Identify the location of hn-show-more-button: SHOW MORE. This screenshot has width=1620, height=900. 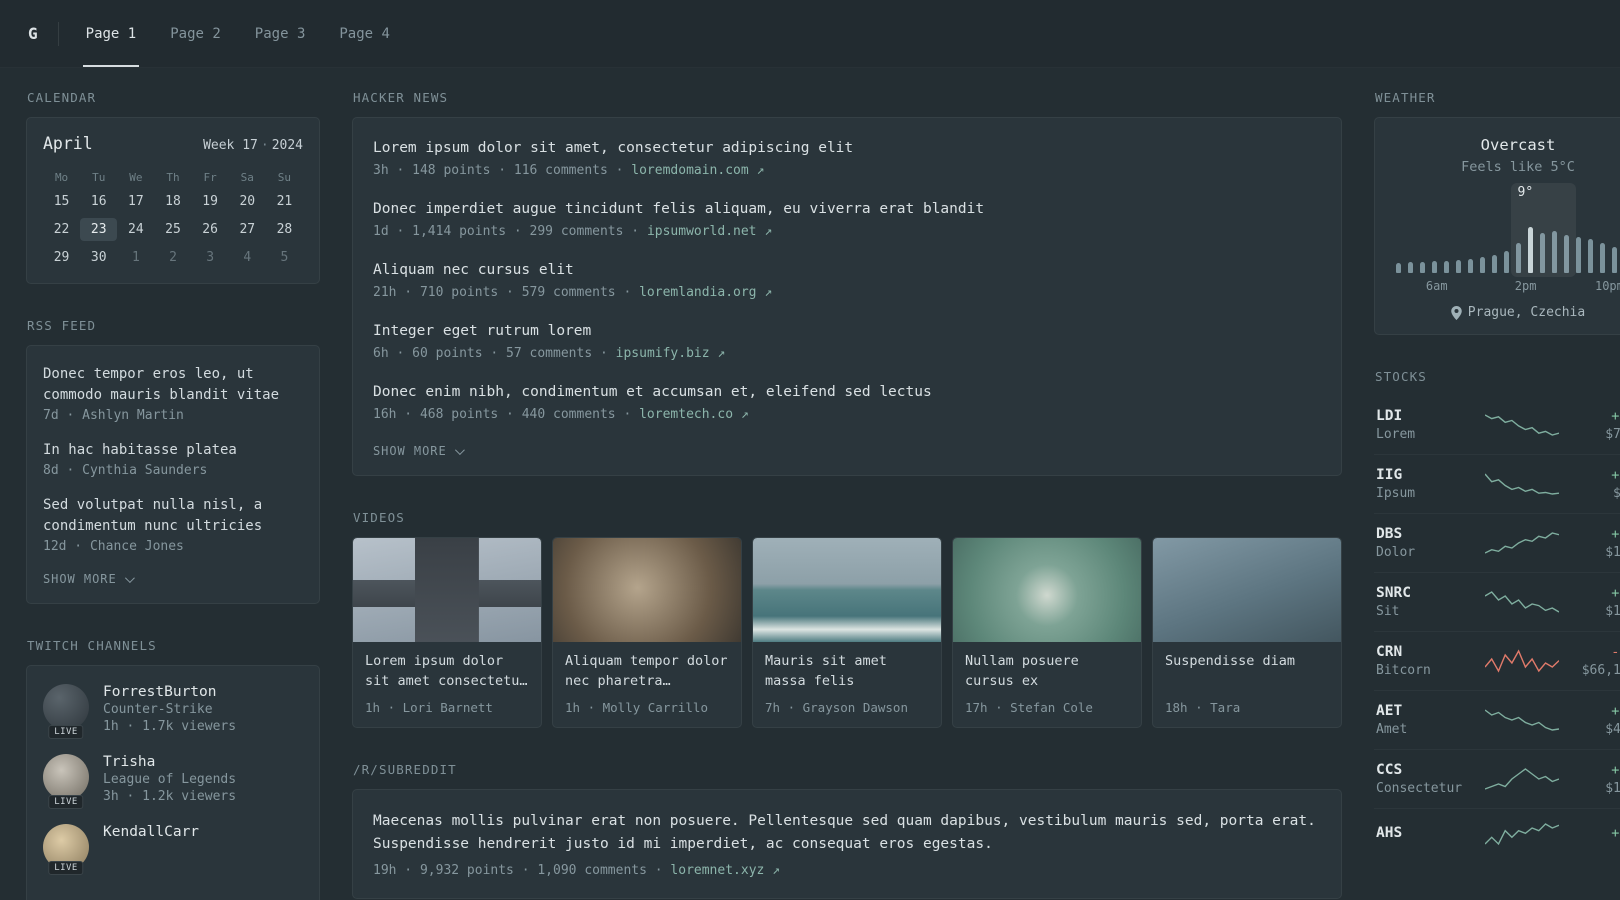
(419, 451).